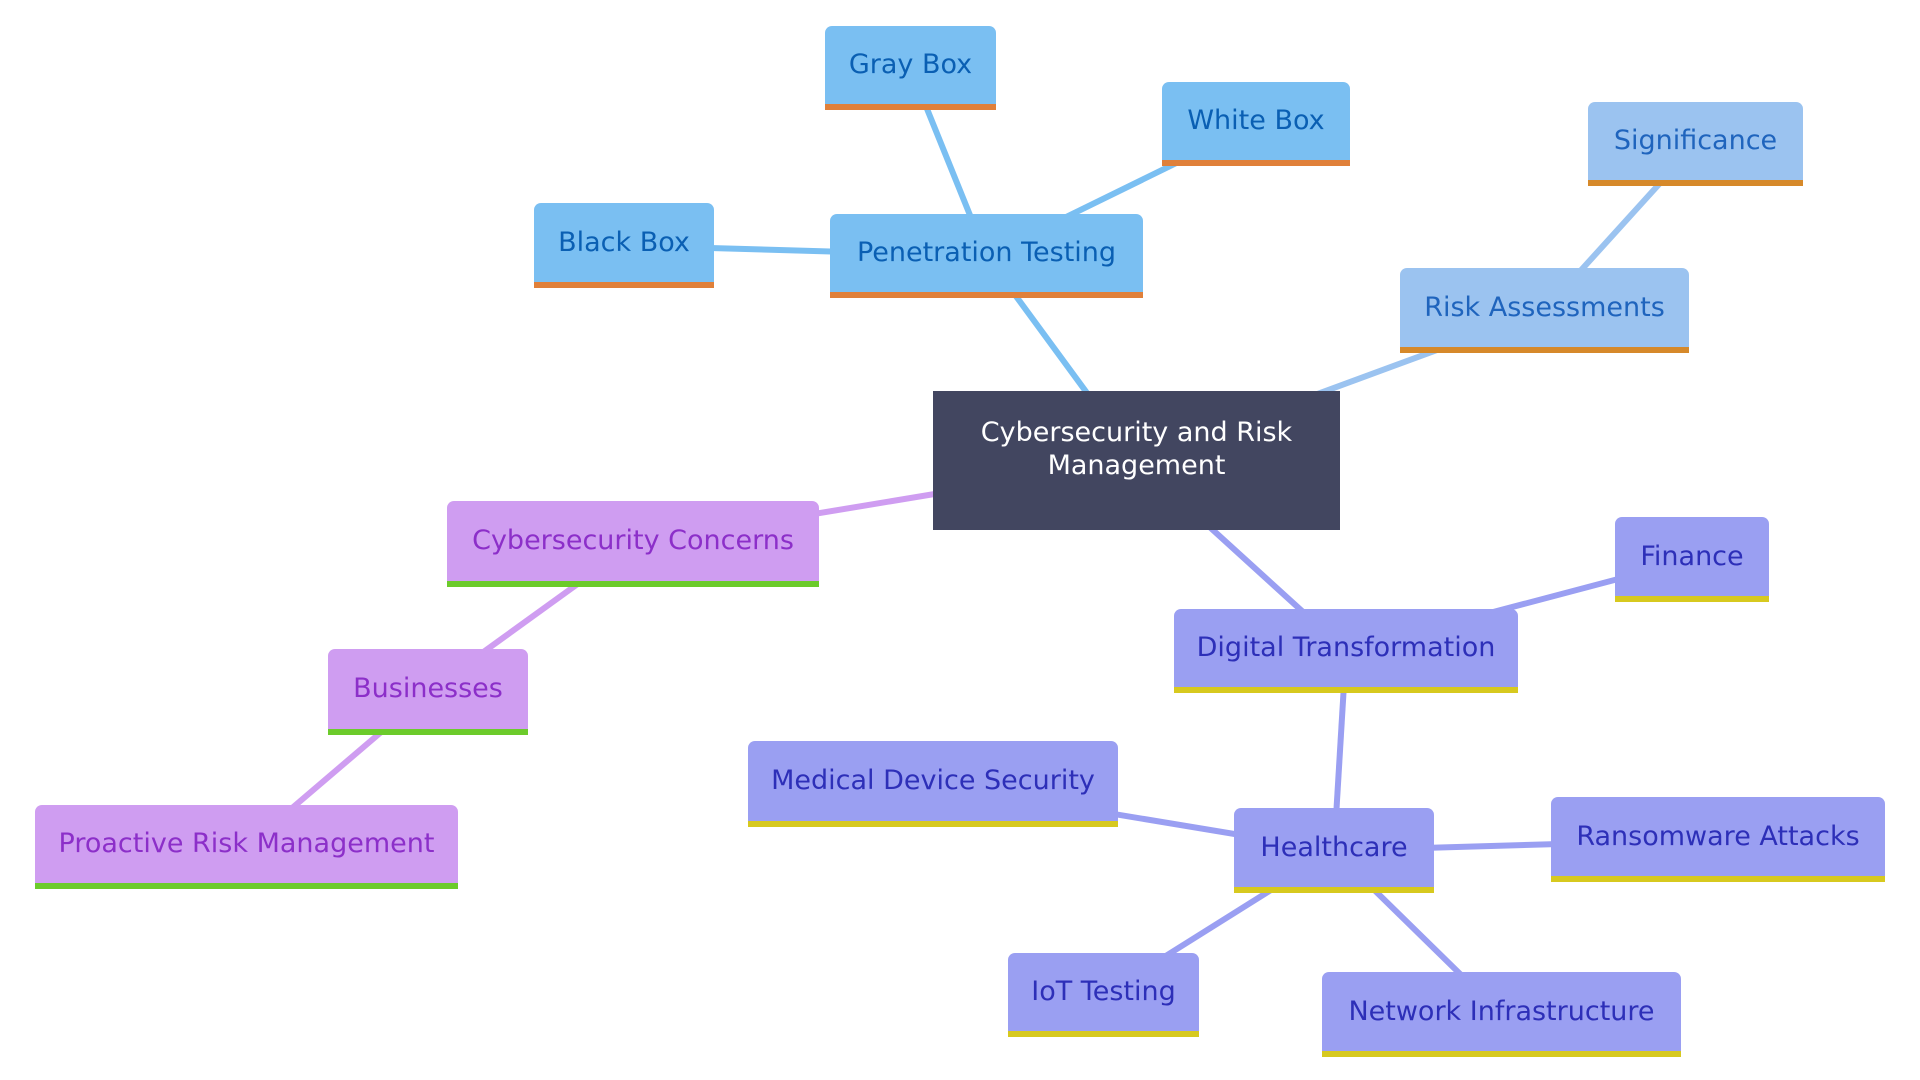 The image size is (1920, 1080). What do you see at coordinates (910, 64) in the screenshot?
I see `node-label: Gray Box` at bounding box center [910, 64].